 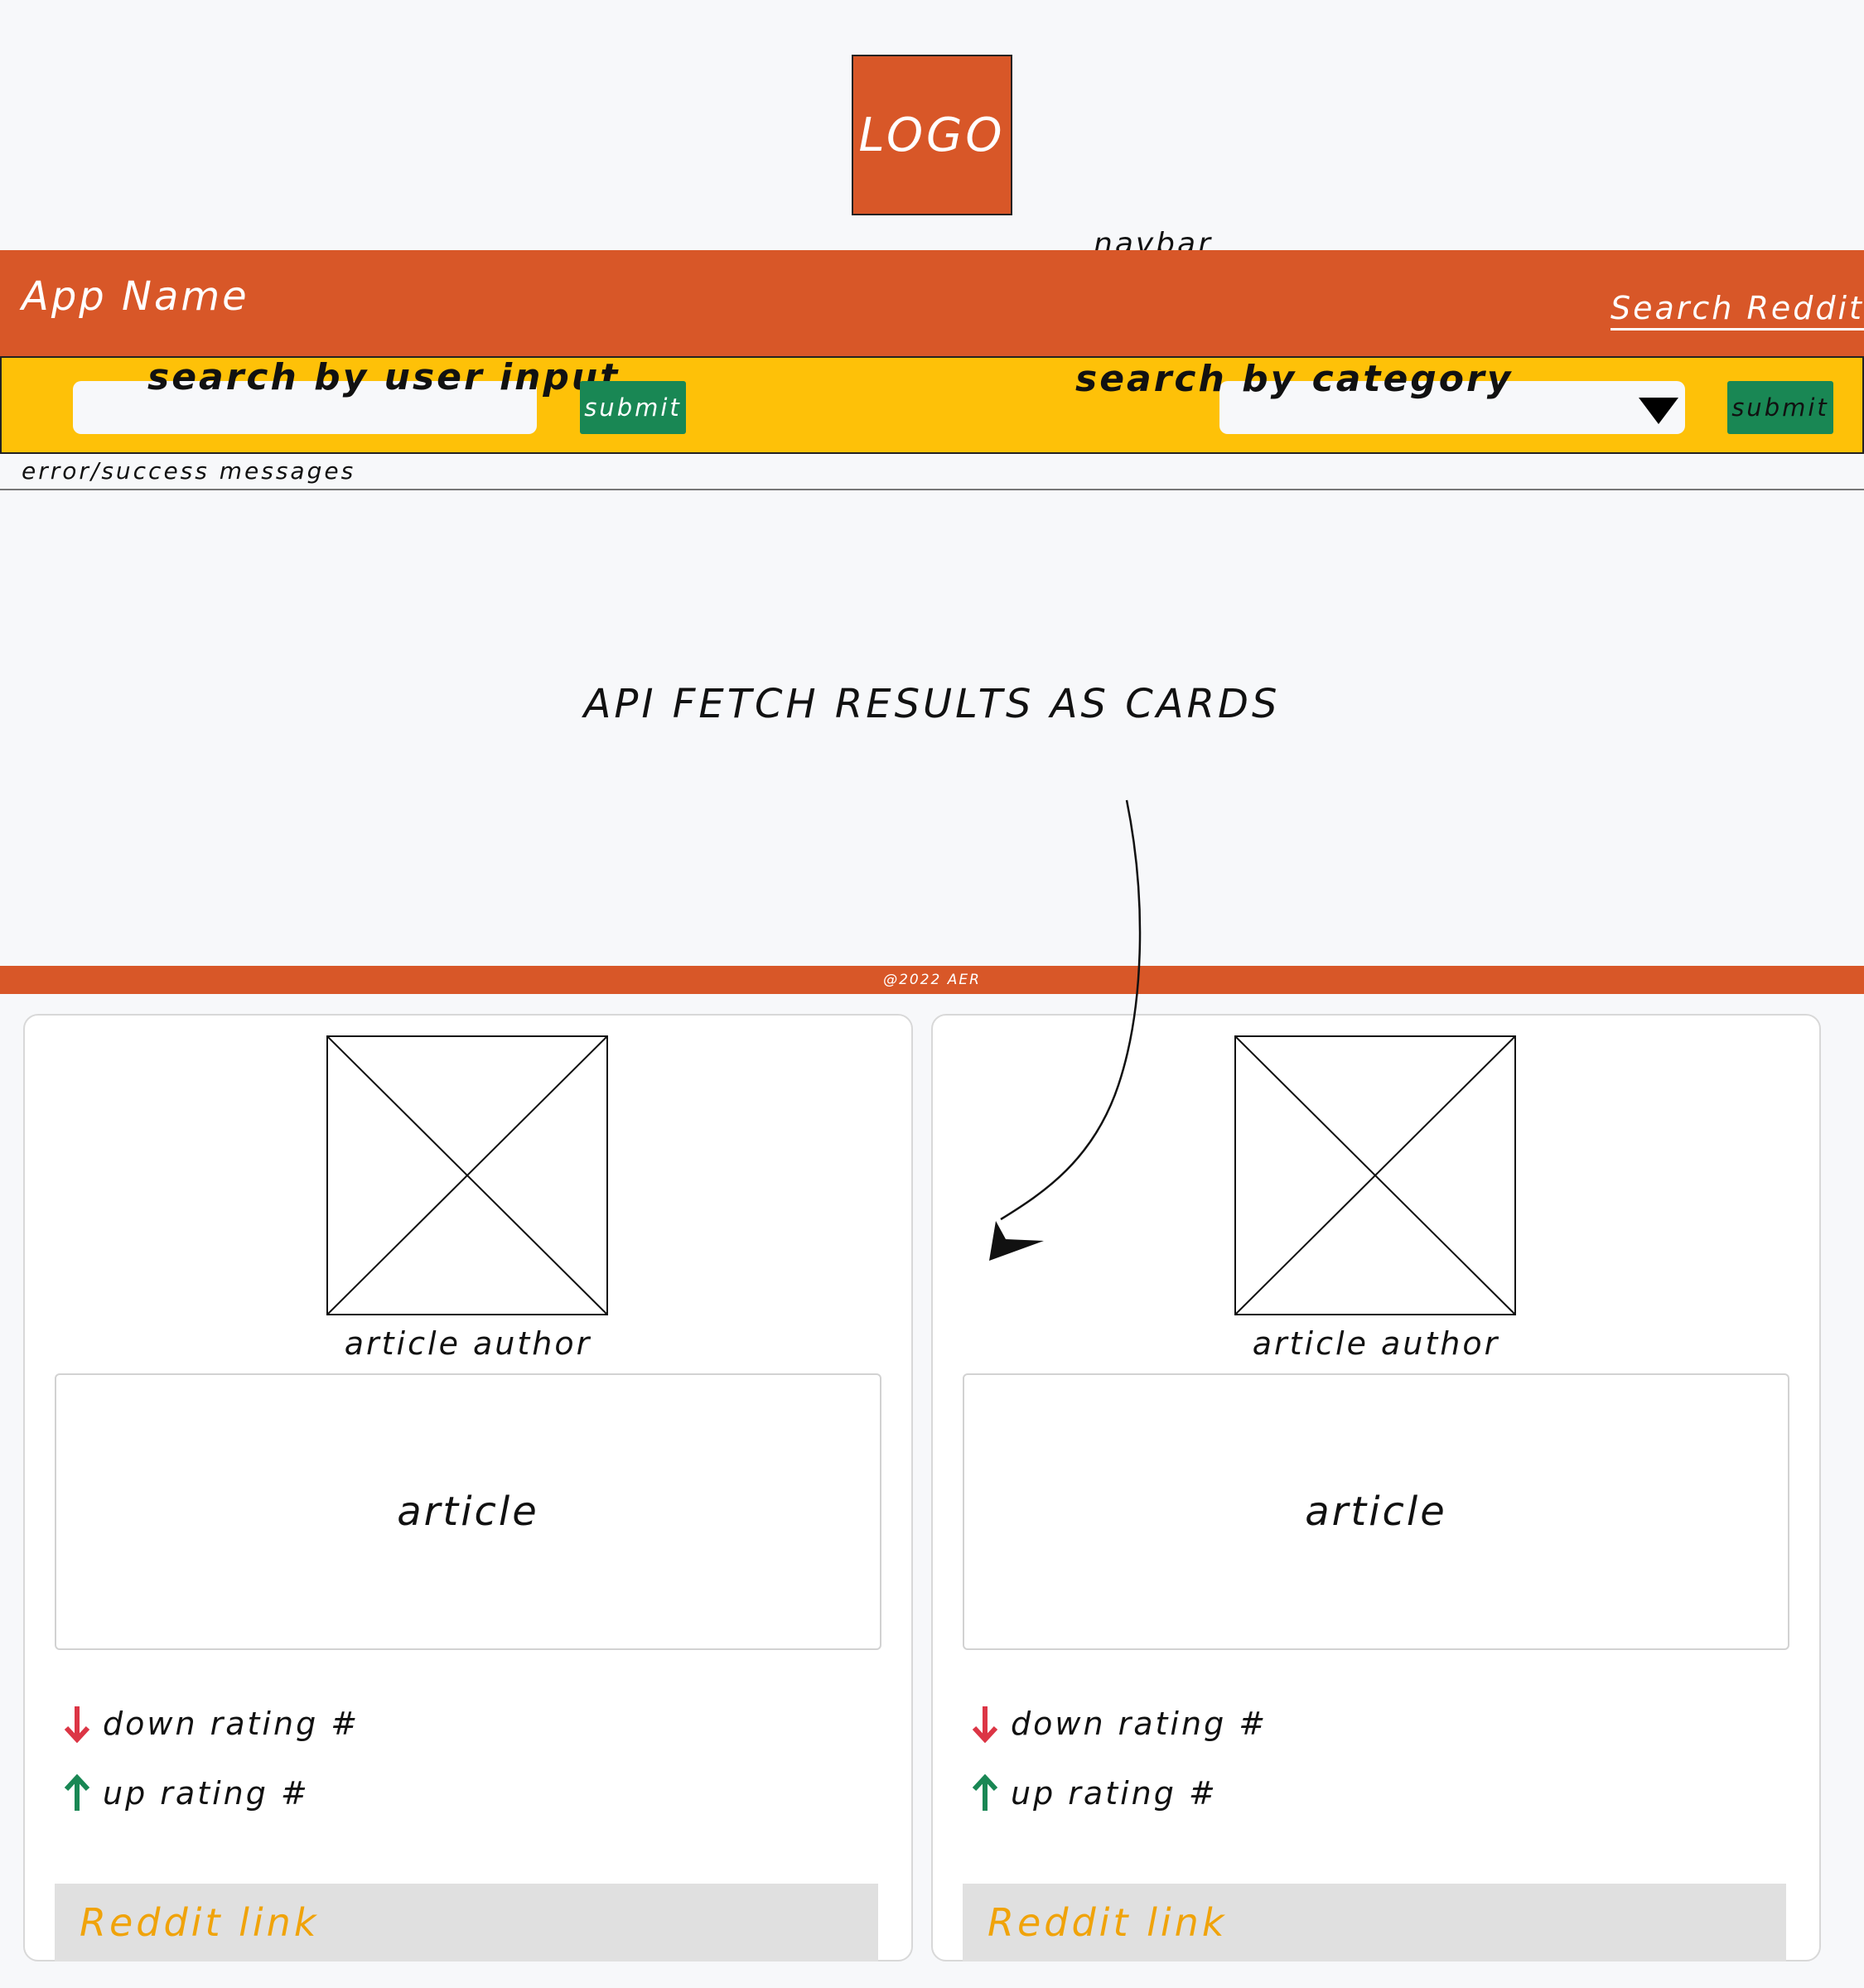 I want to click on api-results-annotation: API FETCH RESULTS AS CARDS, so click(x=932, y=704).